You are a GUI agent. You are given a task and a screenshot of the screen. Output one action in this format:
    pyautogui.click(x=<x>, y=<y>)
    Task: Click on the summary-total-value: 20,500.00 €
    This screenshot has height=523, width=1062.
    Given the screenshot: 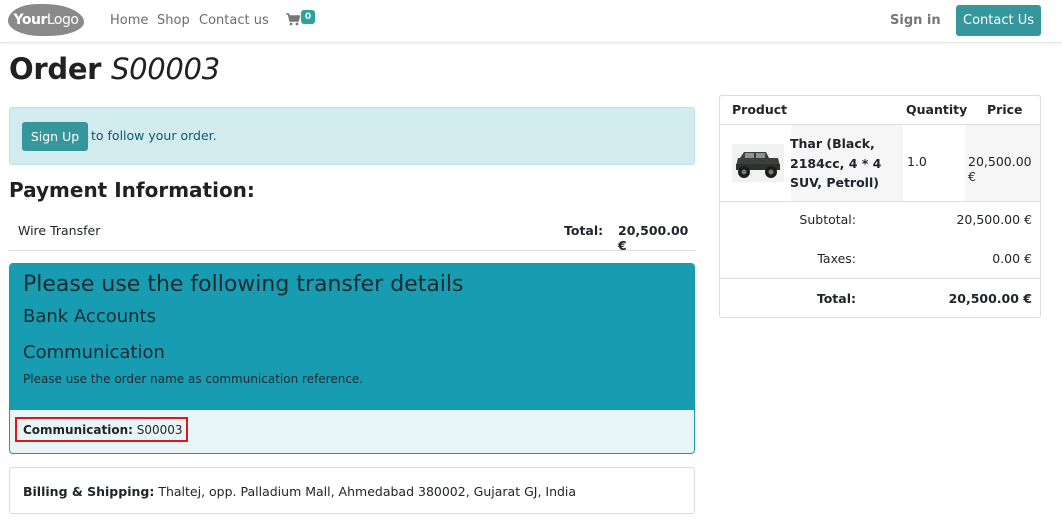 What is the action you would take?
    pyautogui.click(x=990, y=298)
    